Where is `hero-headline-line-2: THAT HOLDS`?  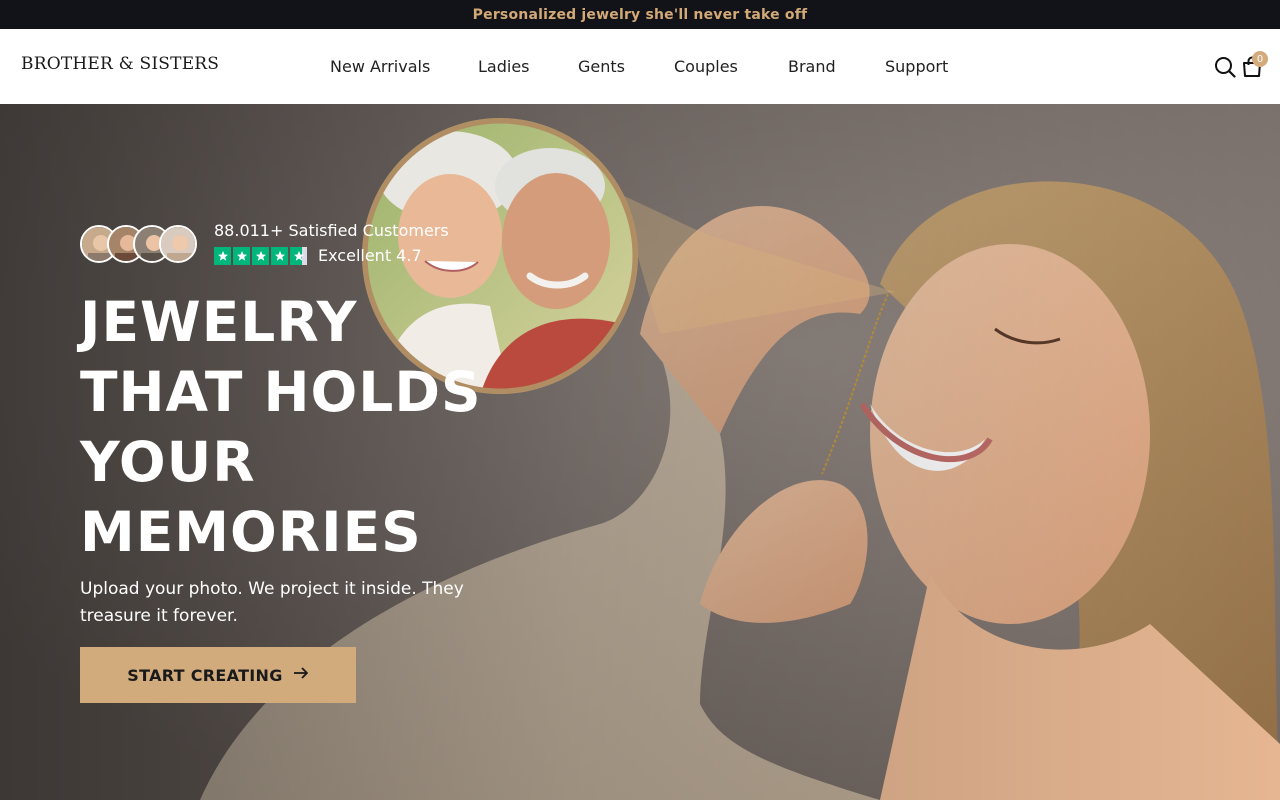 hero-headline-line-2: THAT HOLDS is located at coordinates (281, 392).